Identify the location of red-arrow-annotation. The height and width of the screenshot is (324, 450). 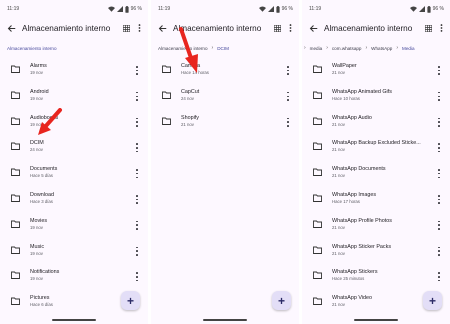
(50, 121).